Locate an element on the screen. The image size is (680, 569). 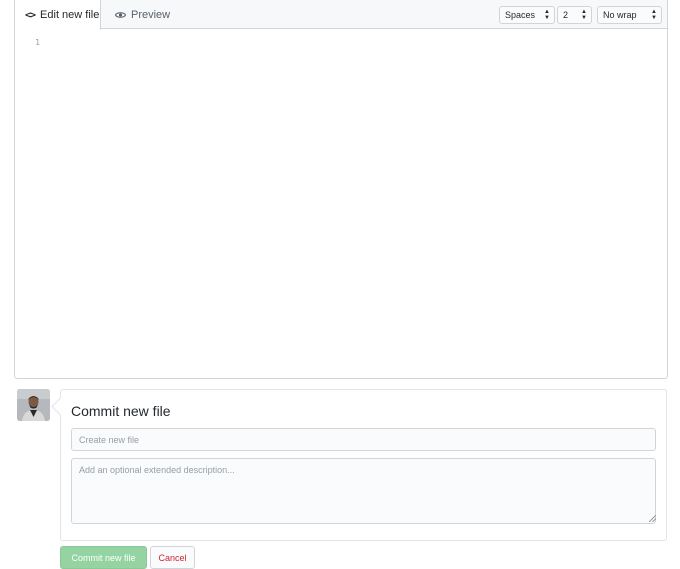
tab-preview: Preview is located at coordinates (142, 14).